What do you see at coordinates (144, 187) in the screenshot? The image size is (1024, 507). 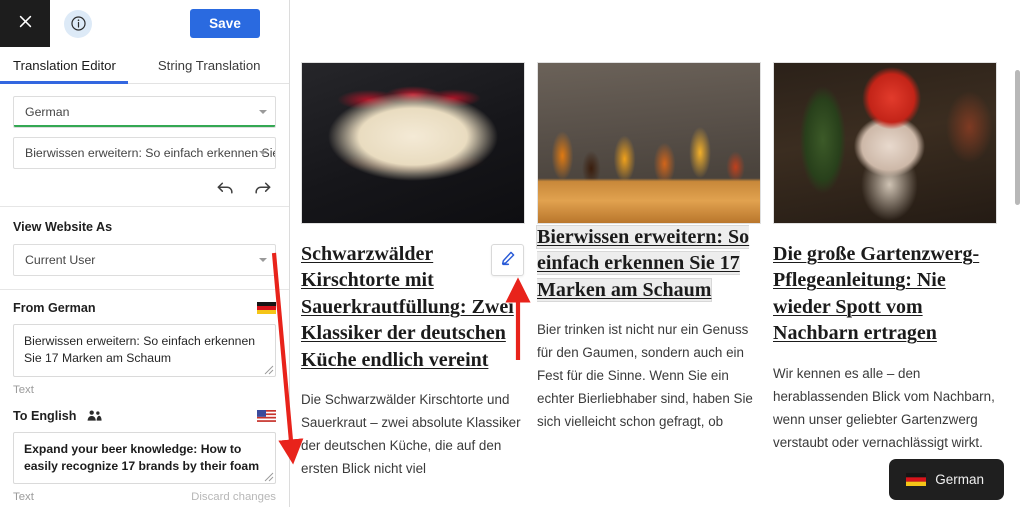 I see `history-controls` at bounding box center [144, 187].